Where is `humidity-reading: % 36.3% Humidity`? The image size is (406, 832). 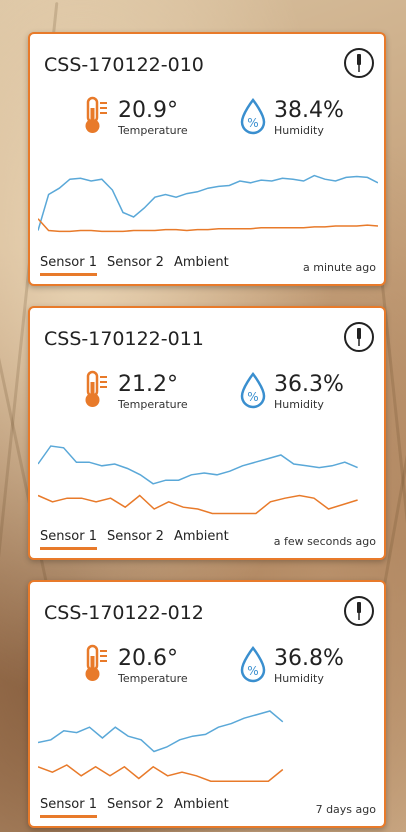 humidity-reading: % 36.3% Humidity is located at coordinates (308, 392).